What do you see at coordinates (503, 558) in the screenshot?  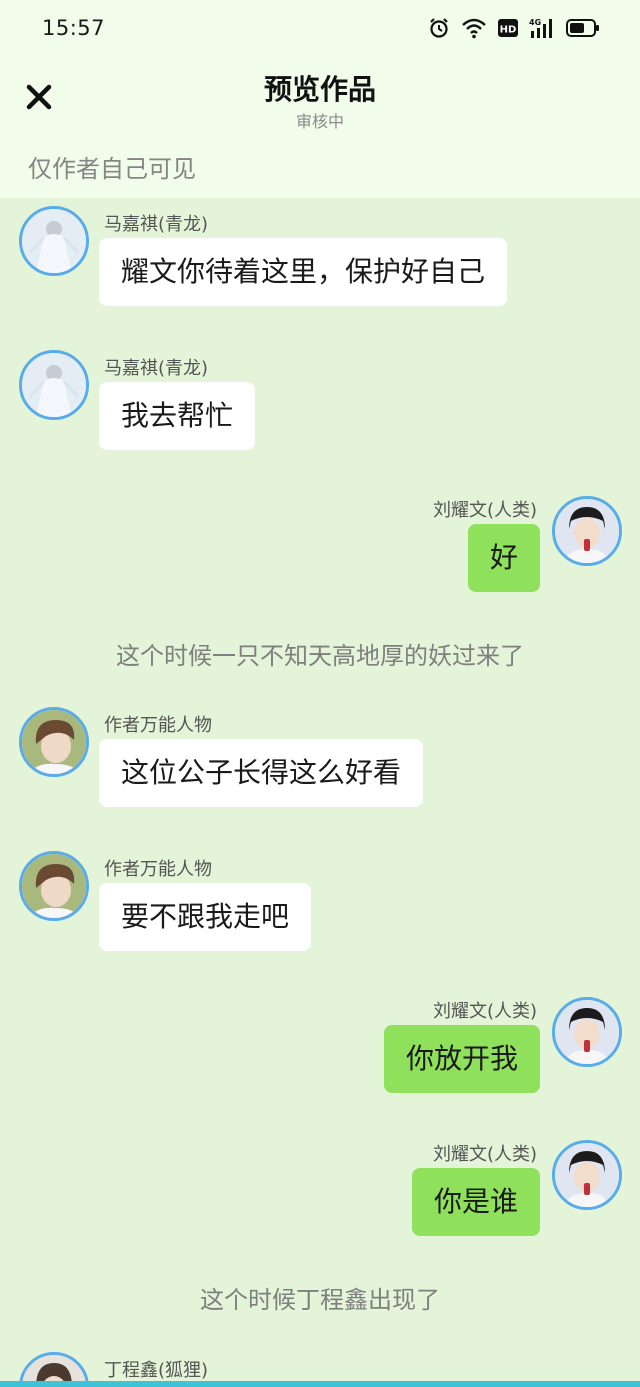 I see `message-bubble: 好` at bounding box center [503, 558].